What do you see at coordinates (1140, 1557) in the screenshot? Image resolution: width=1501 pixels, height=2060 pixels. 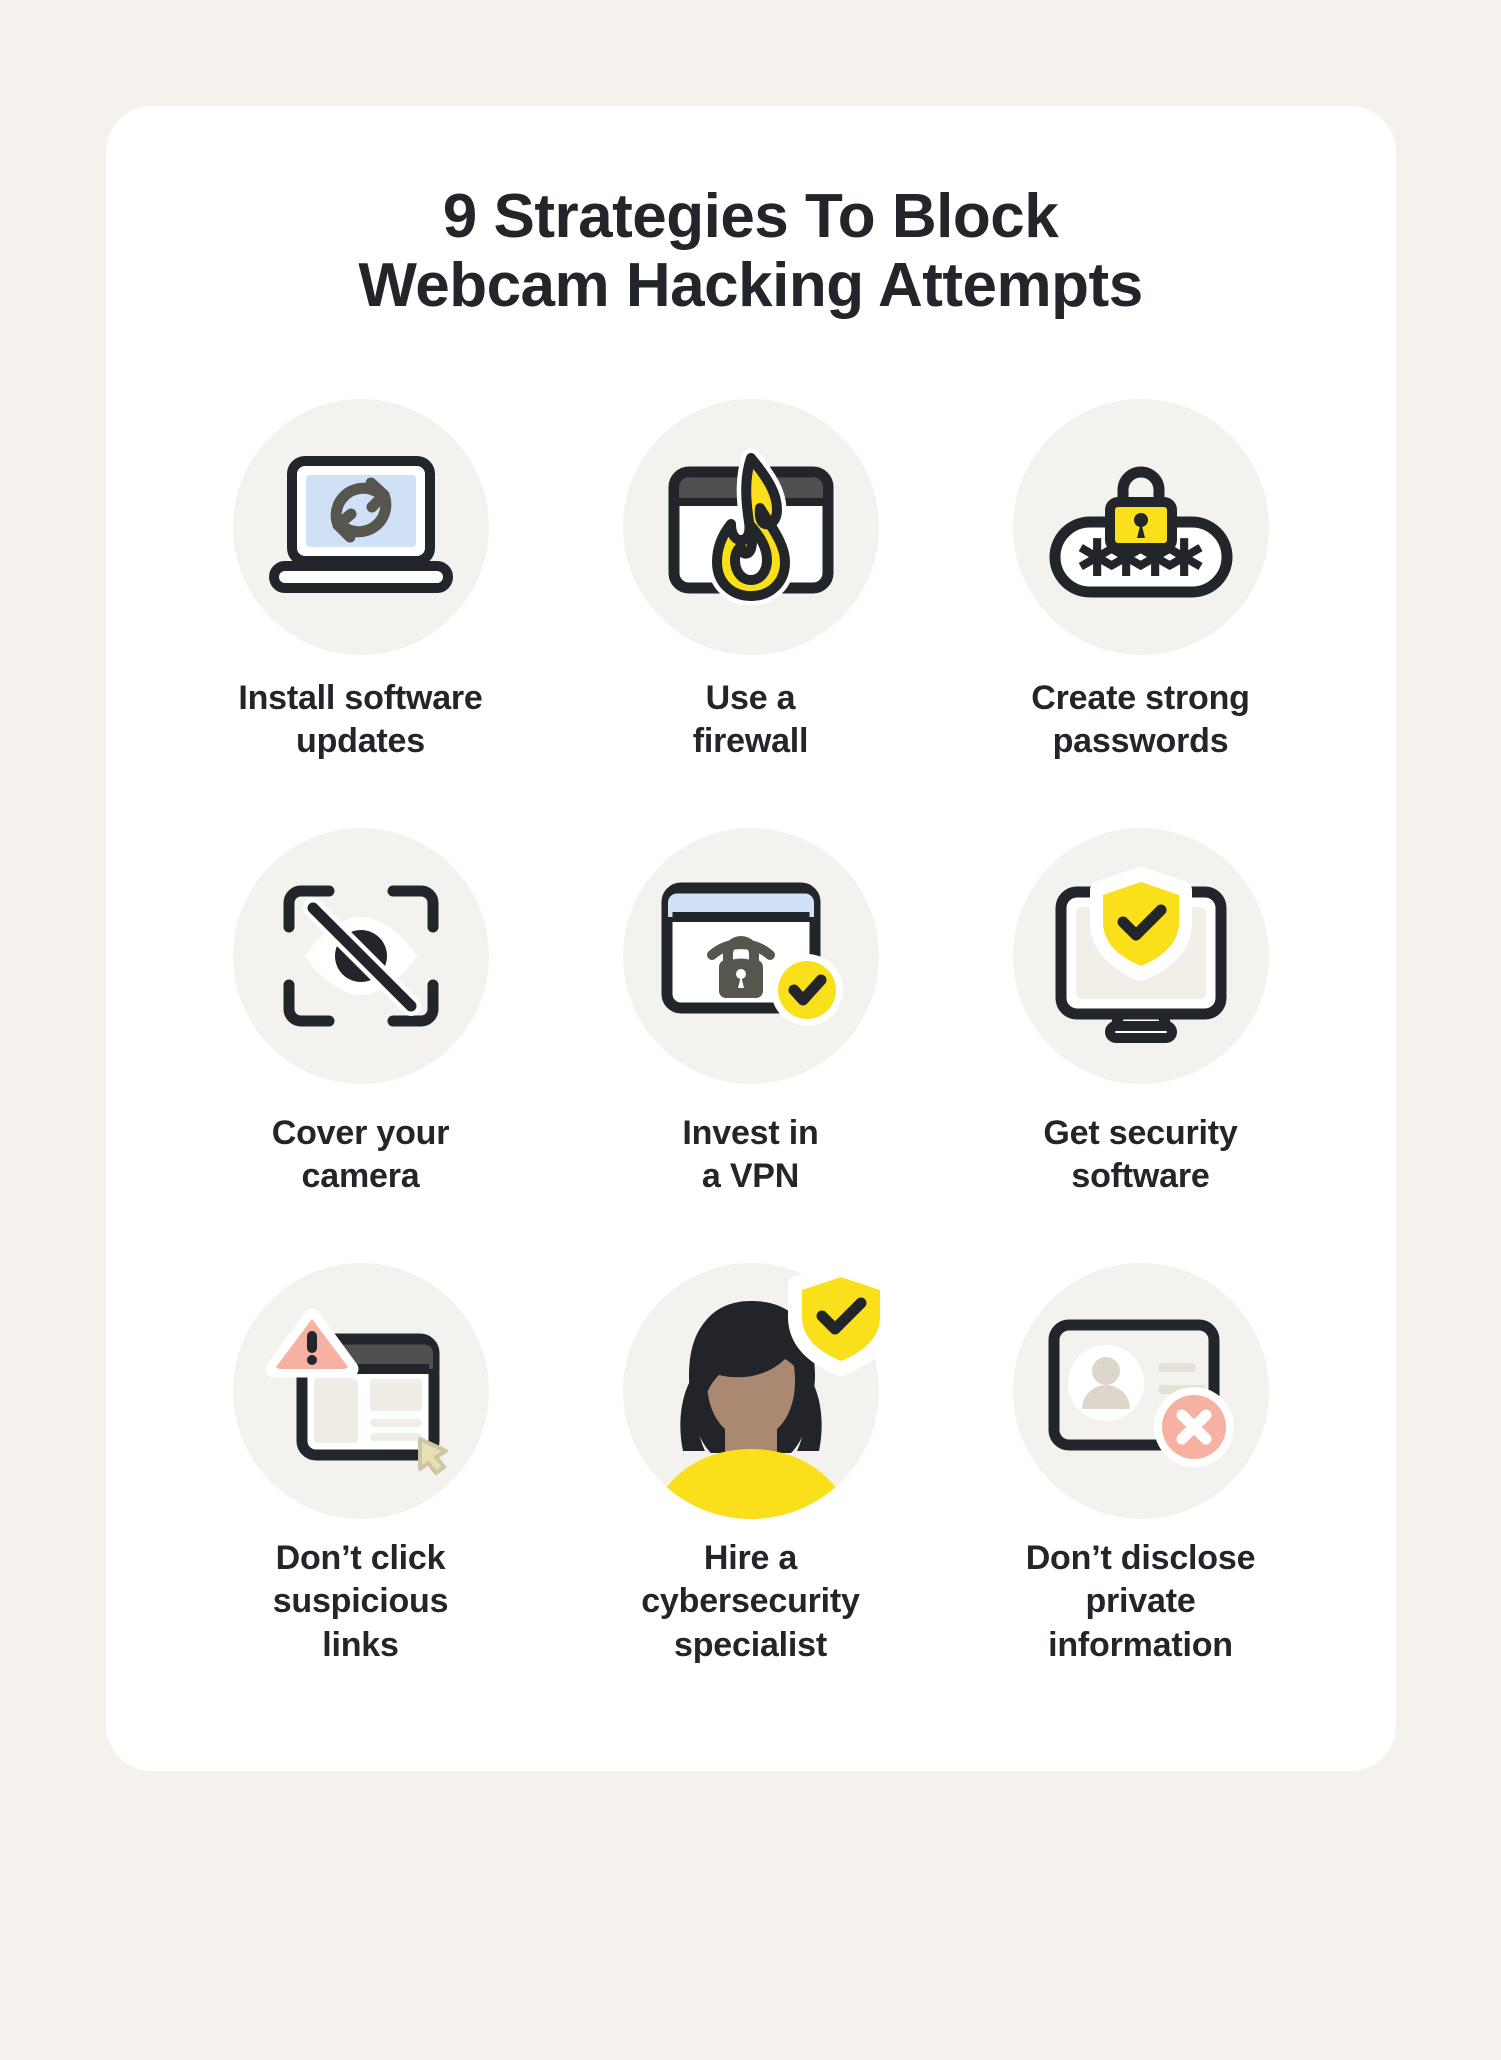 I see `label-line: Don’t disclose` at bounding box center [1140, 1557].